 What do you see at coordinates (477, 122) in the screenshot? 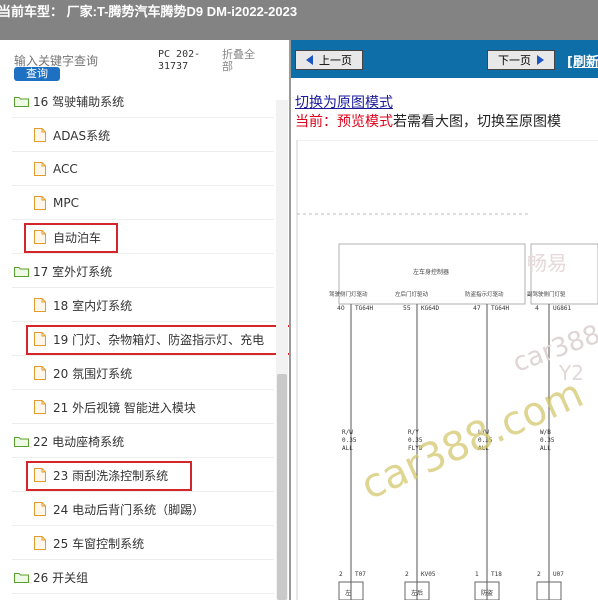
I see `status-hint: 若需看大图，切换至原图模` at bounding box center [477, 122].